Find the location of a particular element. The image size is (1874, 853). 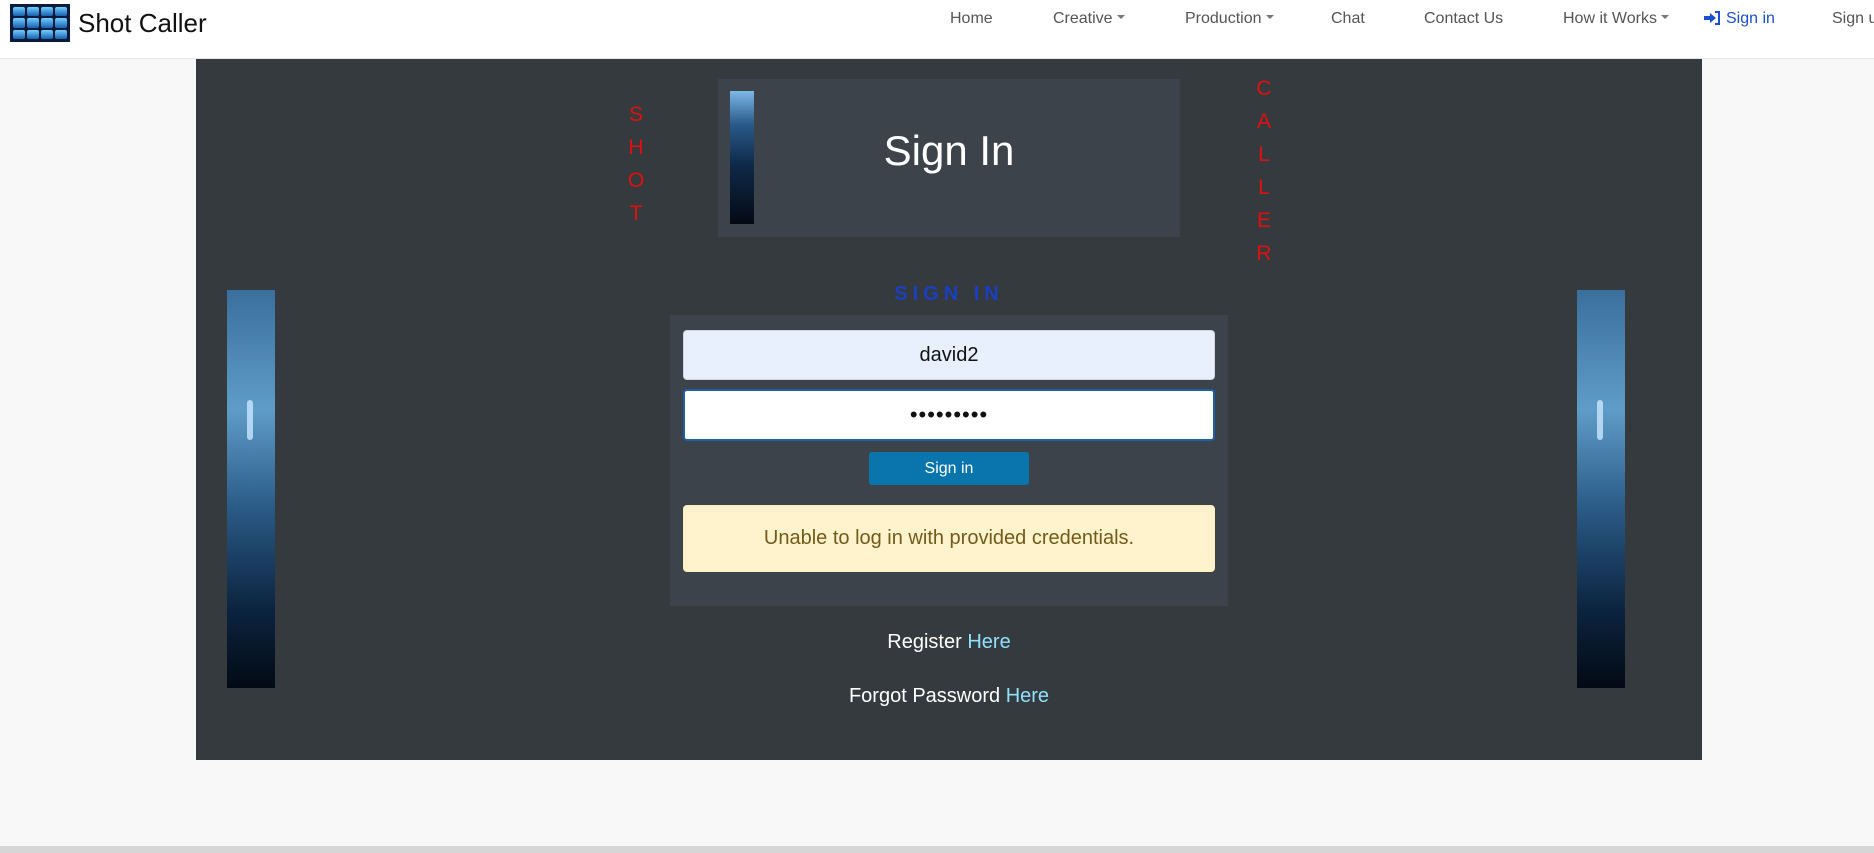

register-line: Register Here is located at coordinates (949, 642).